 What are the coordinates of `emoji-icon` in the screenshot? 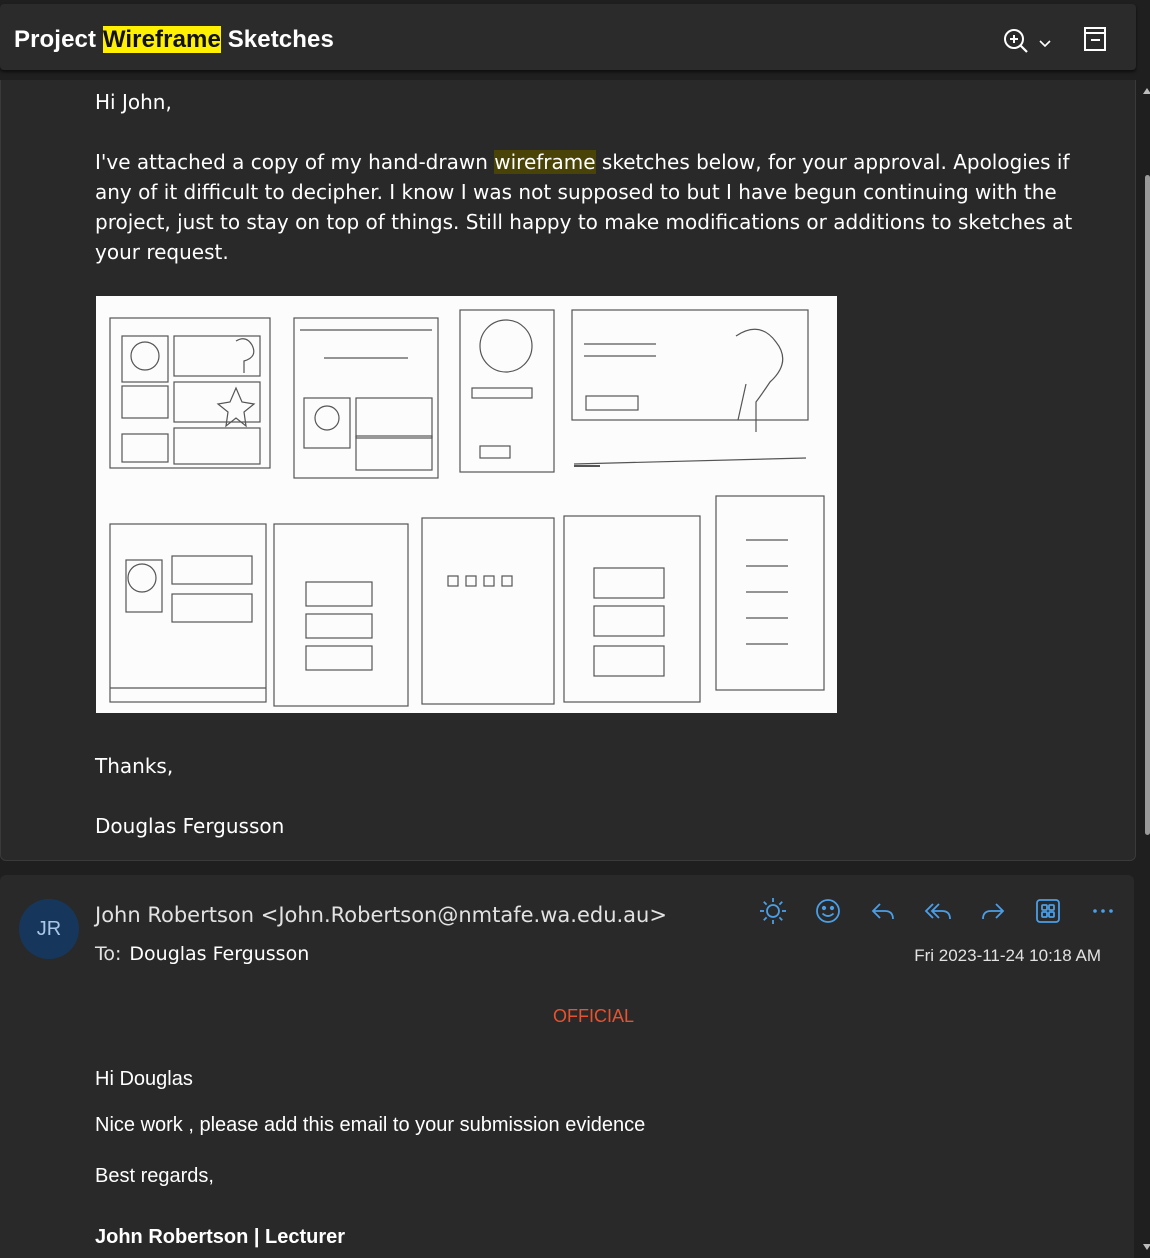 It's located at (827, 911).